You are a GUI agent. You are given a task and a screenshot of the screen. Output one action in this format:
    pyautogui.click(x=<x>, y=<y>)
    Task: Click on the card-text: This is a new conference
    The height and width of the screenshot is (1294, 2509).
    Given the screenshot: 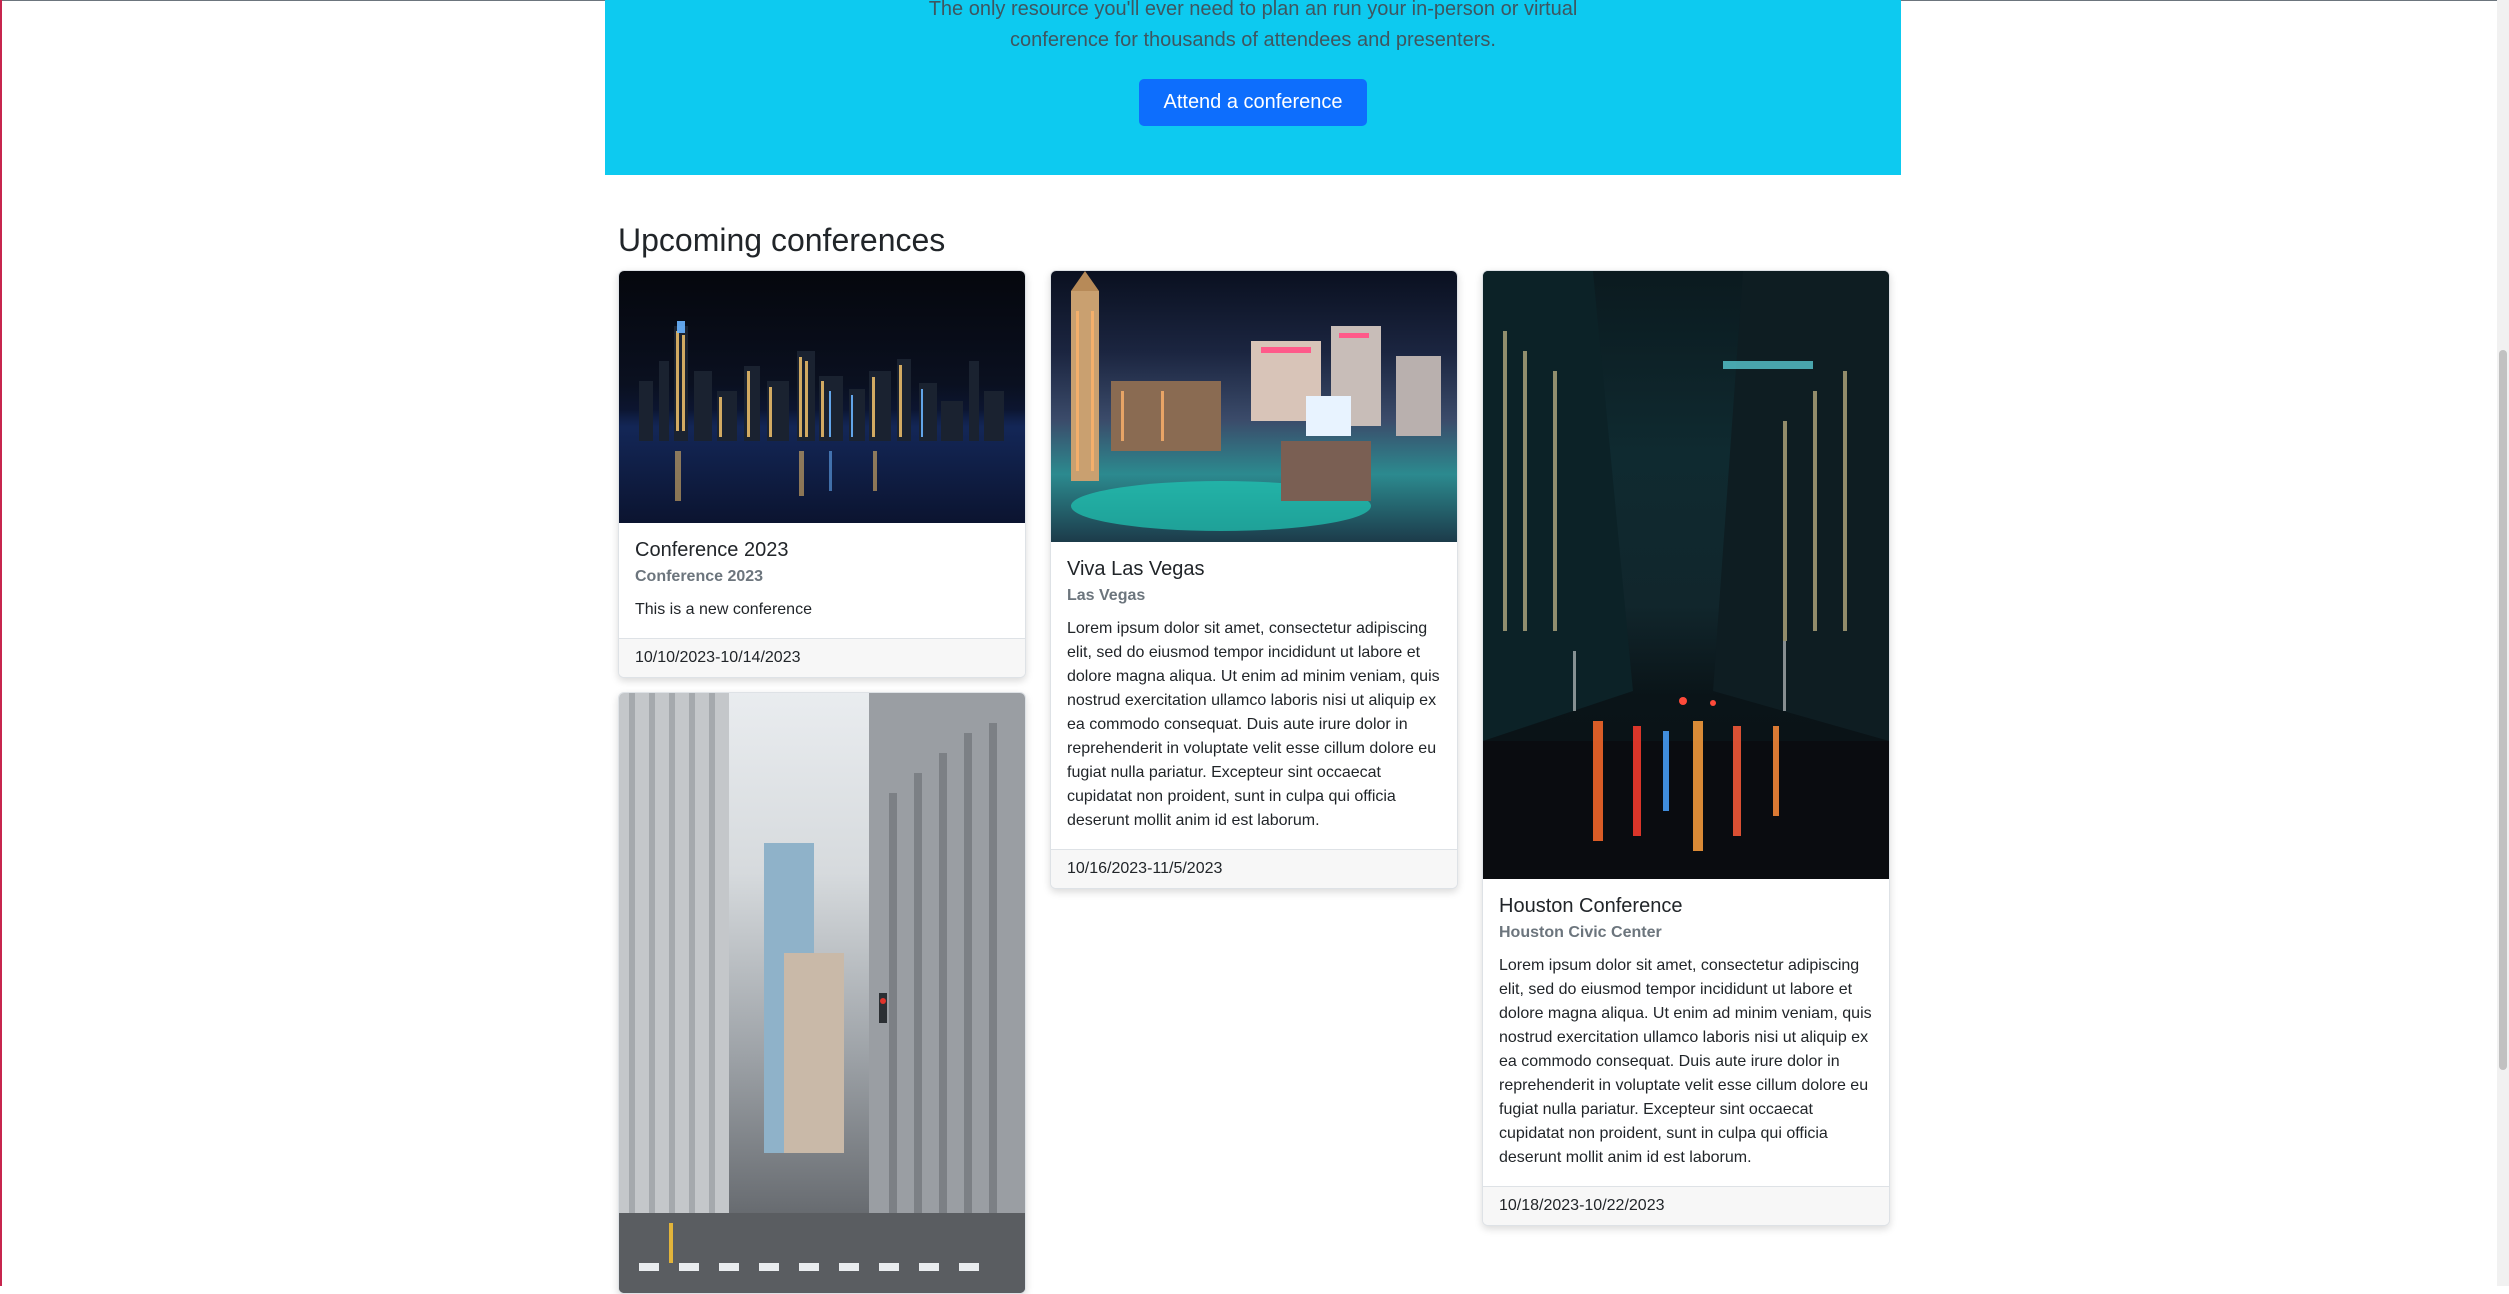 What is the action you would take?
    pyautogui.click(x=723, y=609)
    